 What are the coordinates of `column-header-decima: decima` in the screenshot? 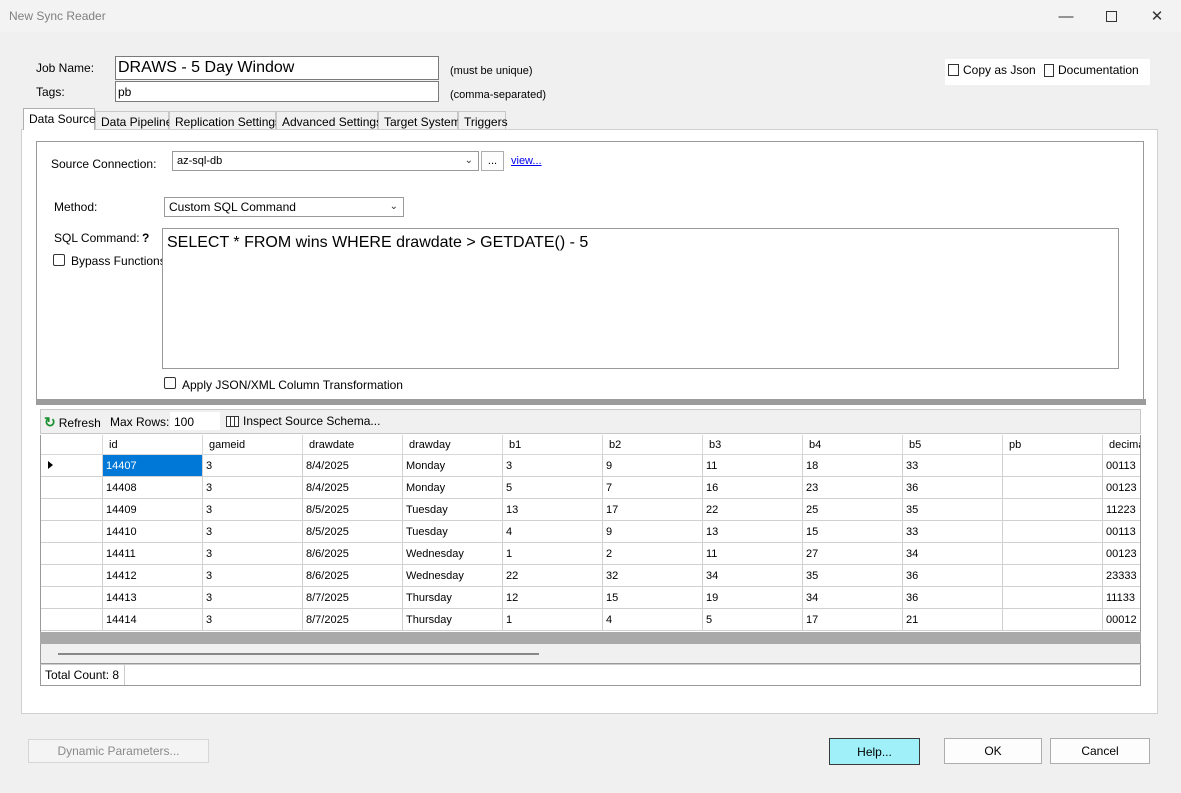 It's located at (1121, 445).